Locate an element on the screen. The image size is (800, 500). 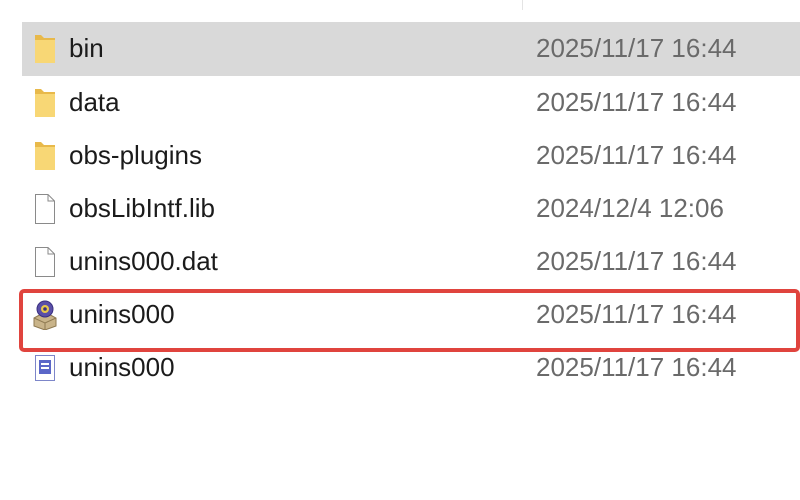
file-name: obsLibIntf.lib is located at coordinates (142, 208).